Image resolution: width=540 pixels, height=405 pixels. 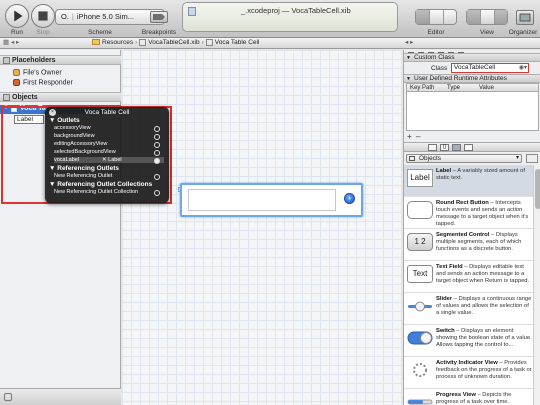 What do you see at coordinates (464, 158) in the screenshot?
I see `library-filter-select: Objects ▾` at bounding box center [464, 158].